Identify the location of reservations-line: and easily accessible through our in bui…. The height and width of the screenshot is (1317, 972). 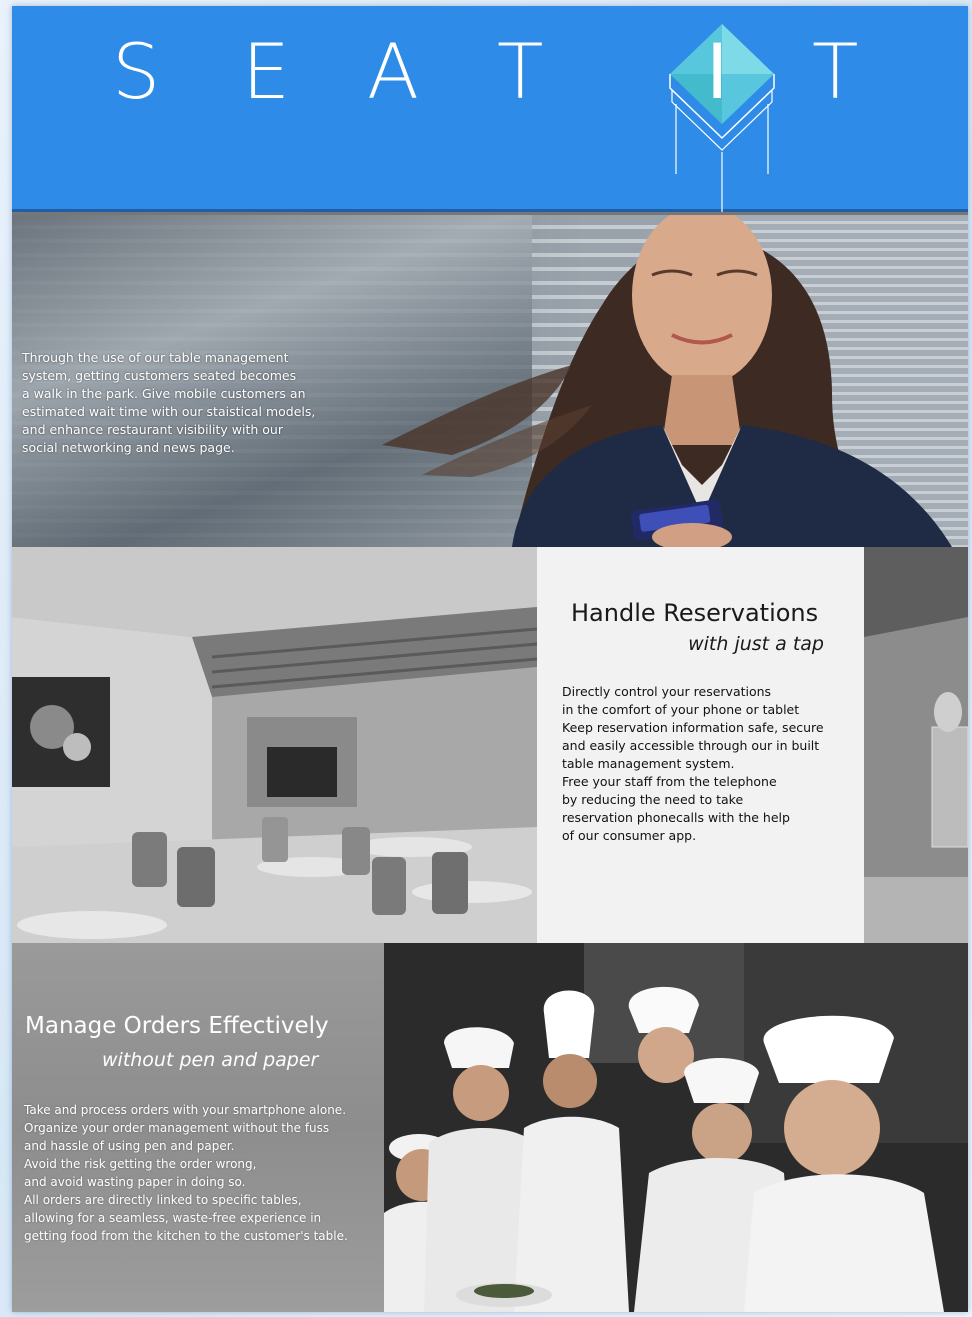
(691, 745).